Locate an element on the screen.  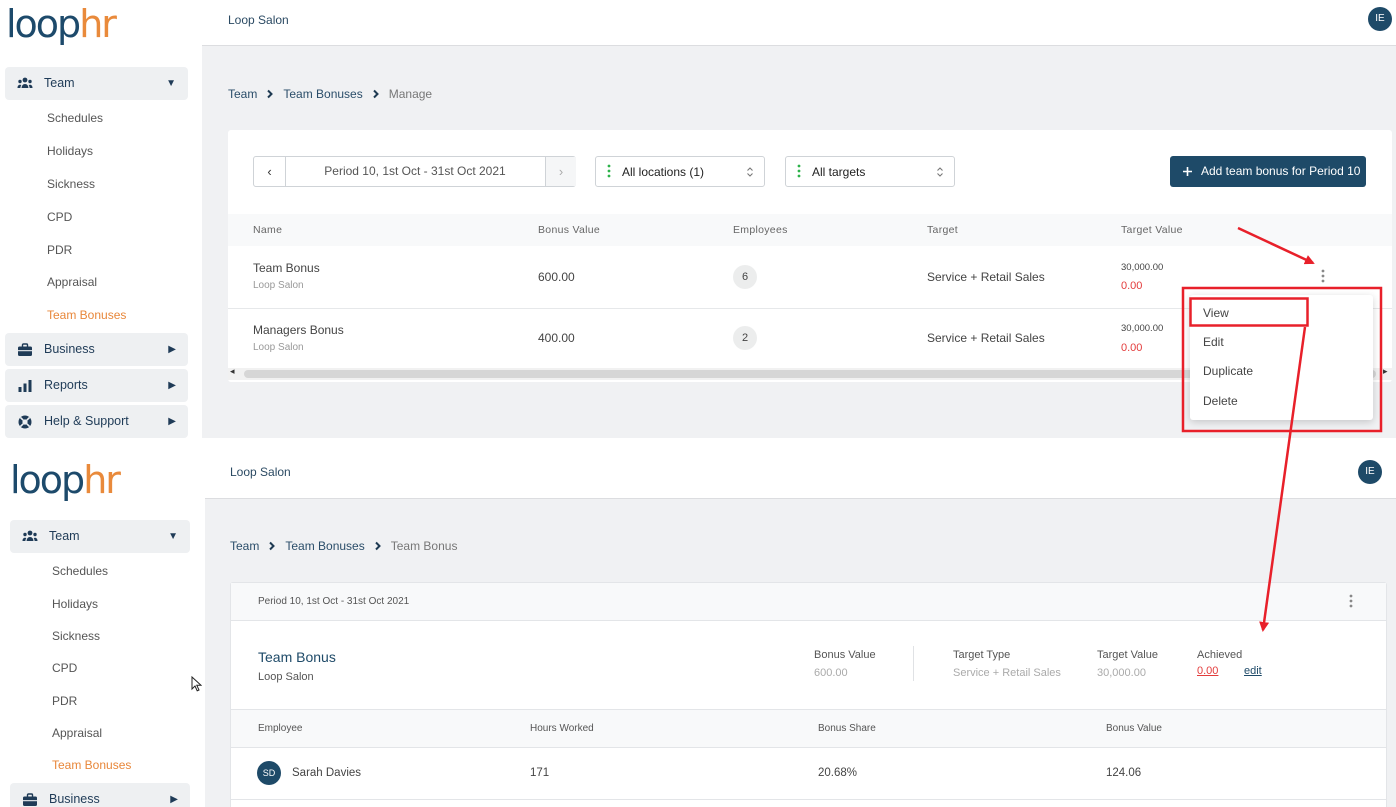
team-icon is located at coordinates (25, 84).